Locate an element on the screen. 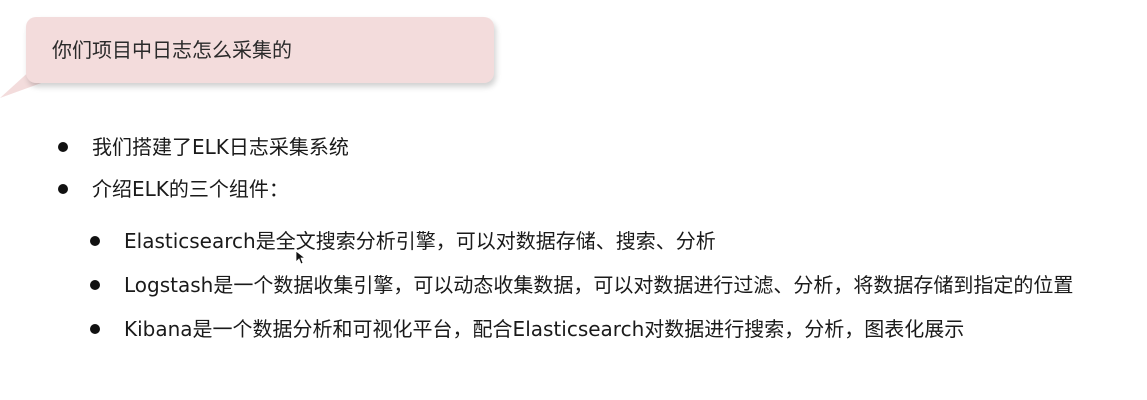 The image size is (1147, 400). component-text: Elasticsearch是全文搜索分析引擎，可以对数据存储、搜索、分析 is located at coordinates (420, 241).